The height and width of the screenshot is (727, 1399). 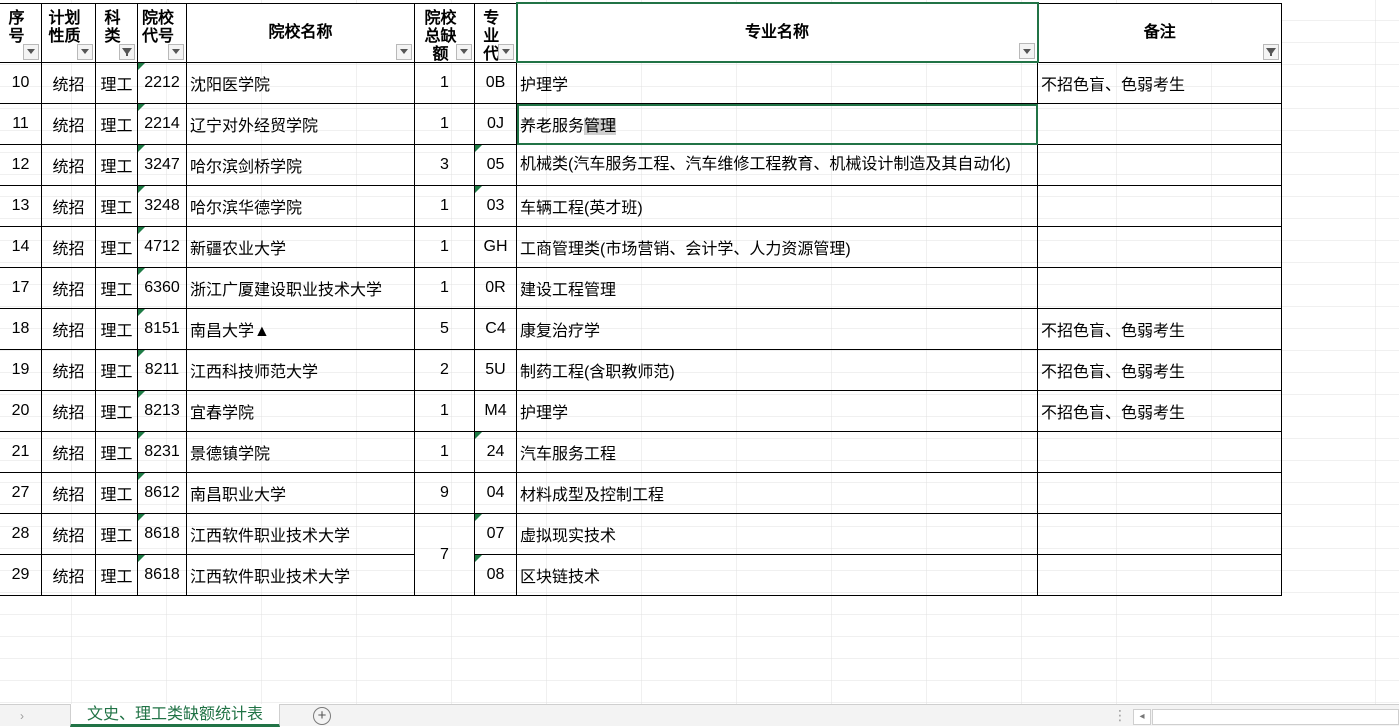 What do you see at coordinates (495, 124) in the screenshot?
I see `cell-major-code: 0J` at bounding box center [495, 124].